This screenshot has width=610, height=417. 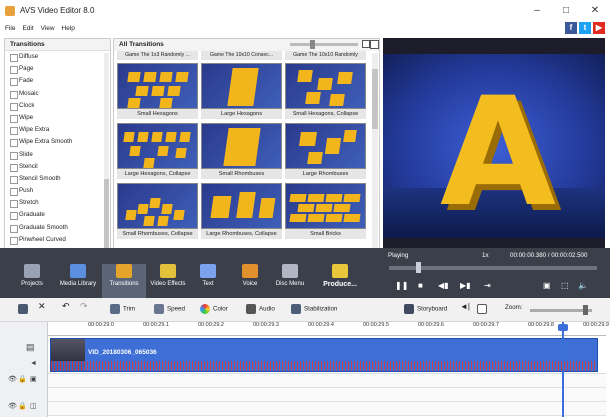 I want to click on facebook-icon: f, so click(x=571, y=28).